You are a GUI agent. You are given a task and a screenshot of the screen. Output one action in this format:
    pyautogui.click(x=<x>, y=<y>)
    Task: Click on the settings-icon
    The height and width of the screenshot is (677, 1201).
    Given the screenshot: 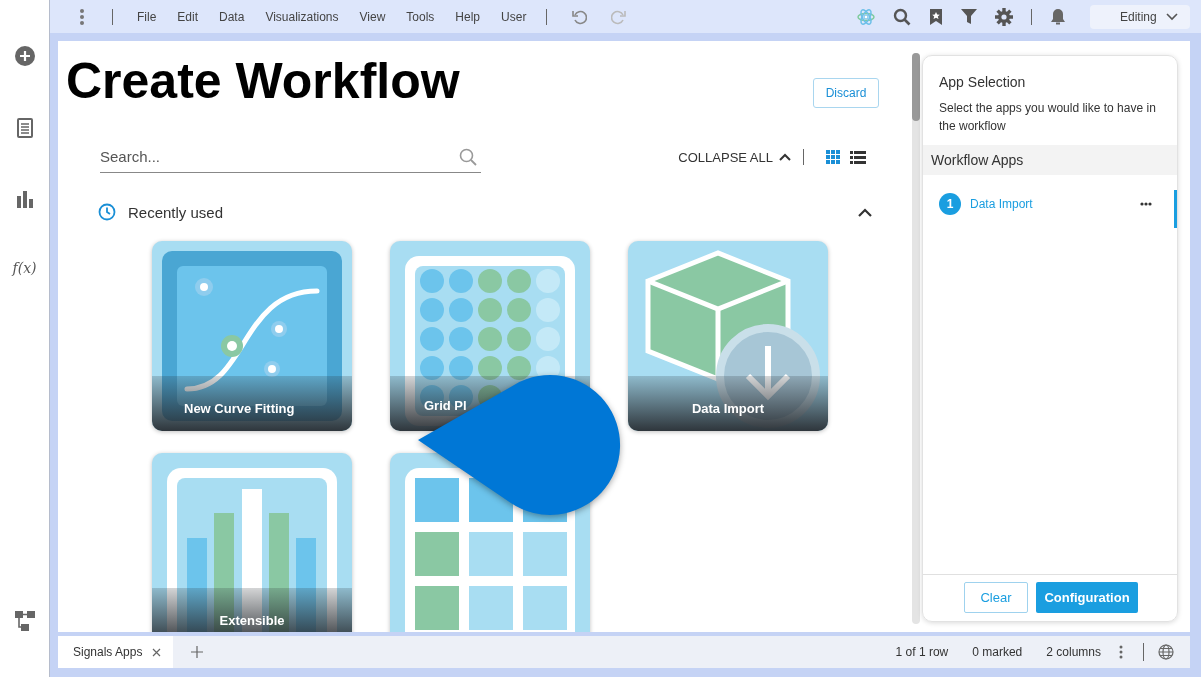 What is the action you would take?
    pyautogui.click(x=1004, y=16)
    